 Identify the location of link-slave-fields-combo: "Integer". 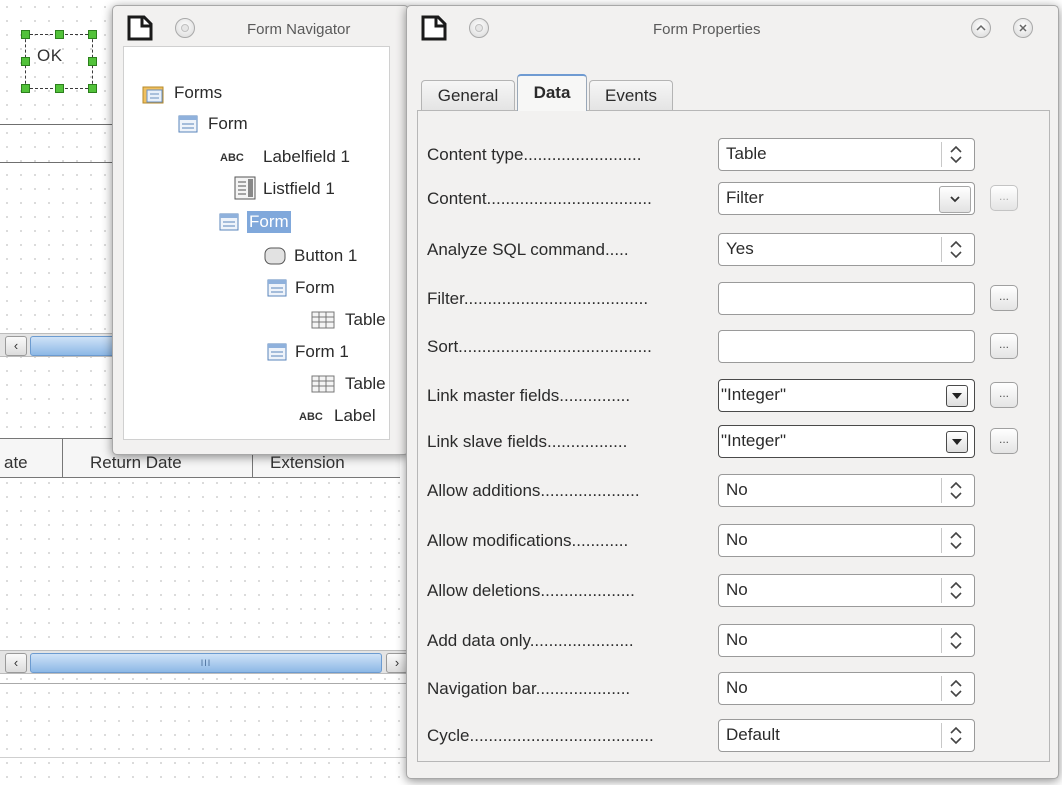
(846, 441).